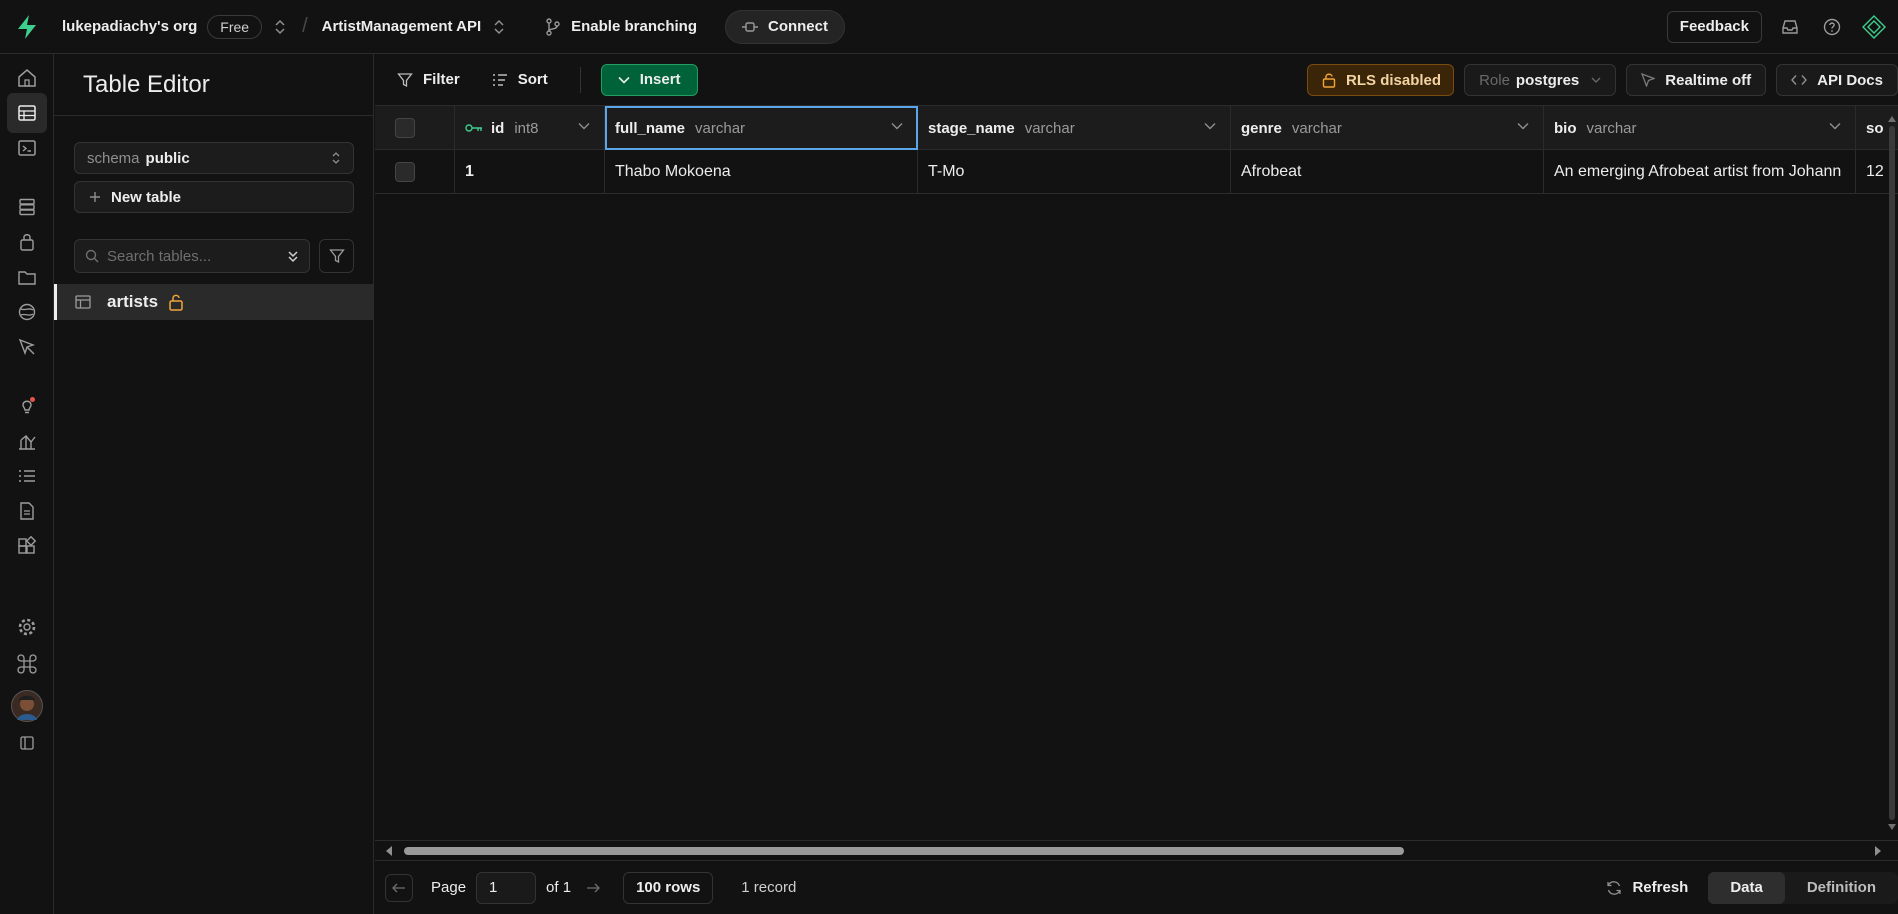 This screenshot has height=914, width=1898. What do you see at coordinates (280, 27) in the screenshot?
I see `org-switcher-icon` at bounding box center [280, 27].